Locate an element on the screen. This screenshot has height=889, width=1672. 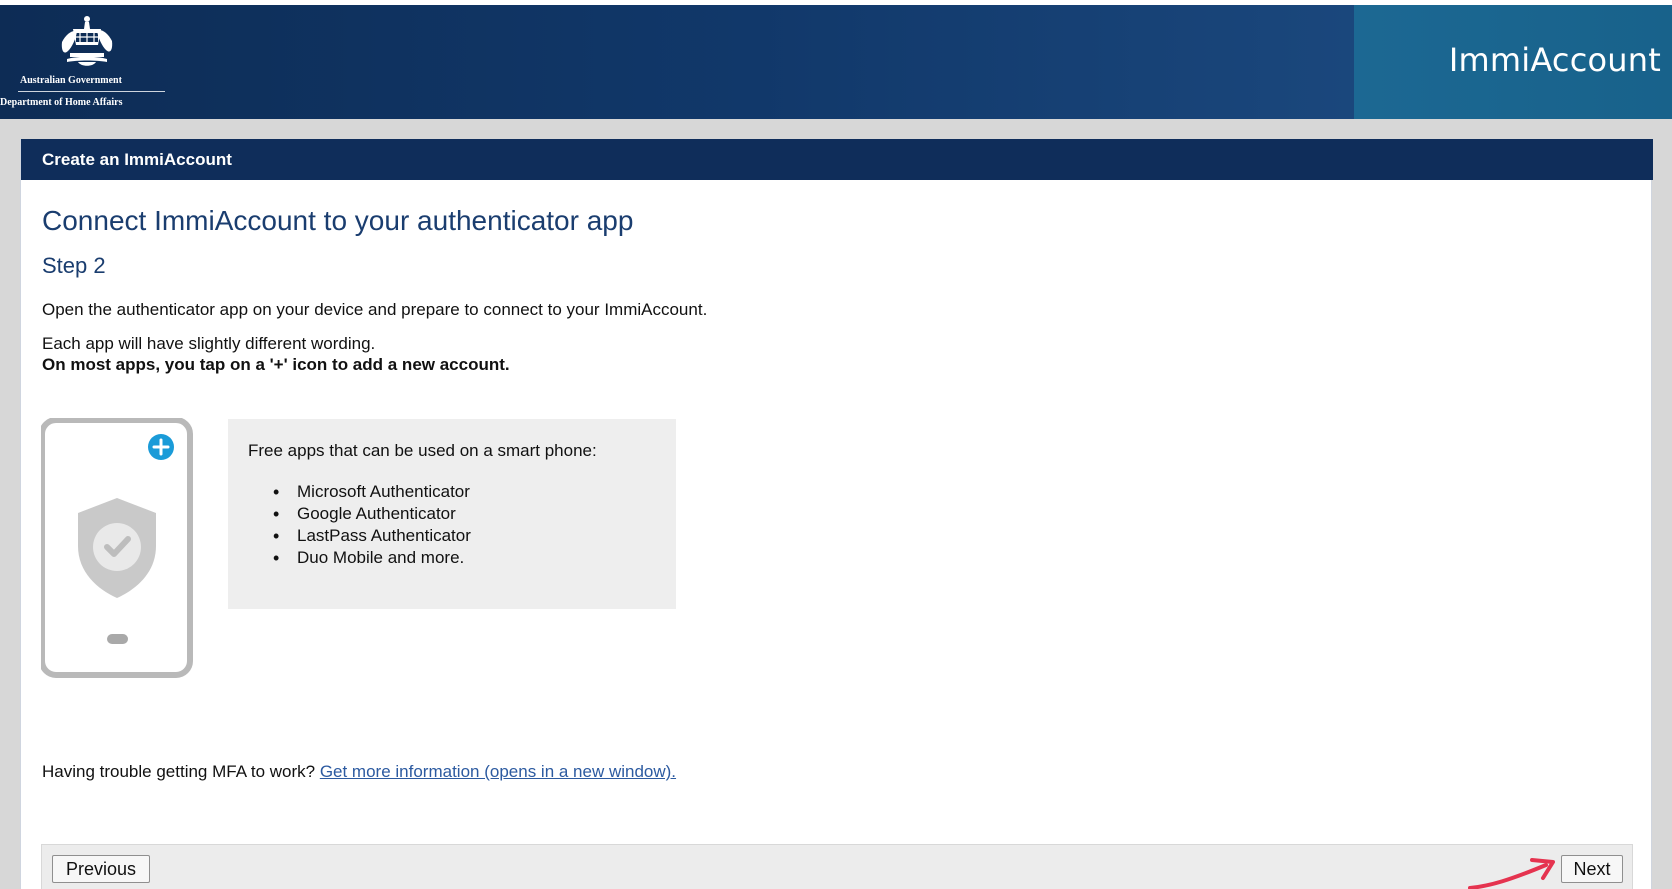
form-navigation: Previous Next is located at coordinates (837, 866).